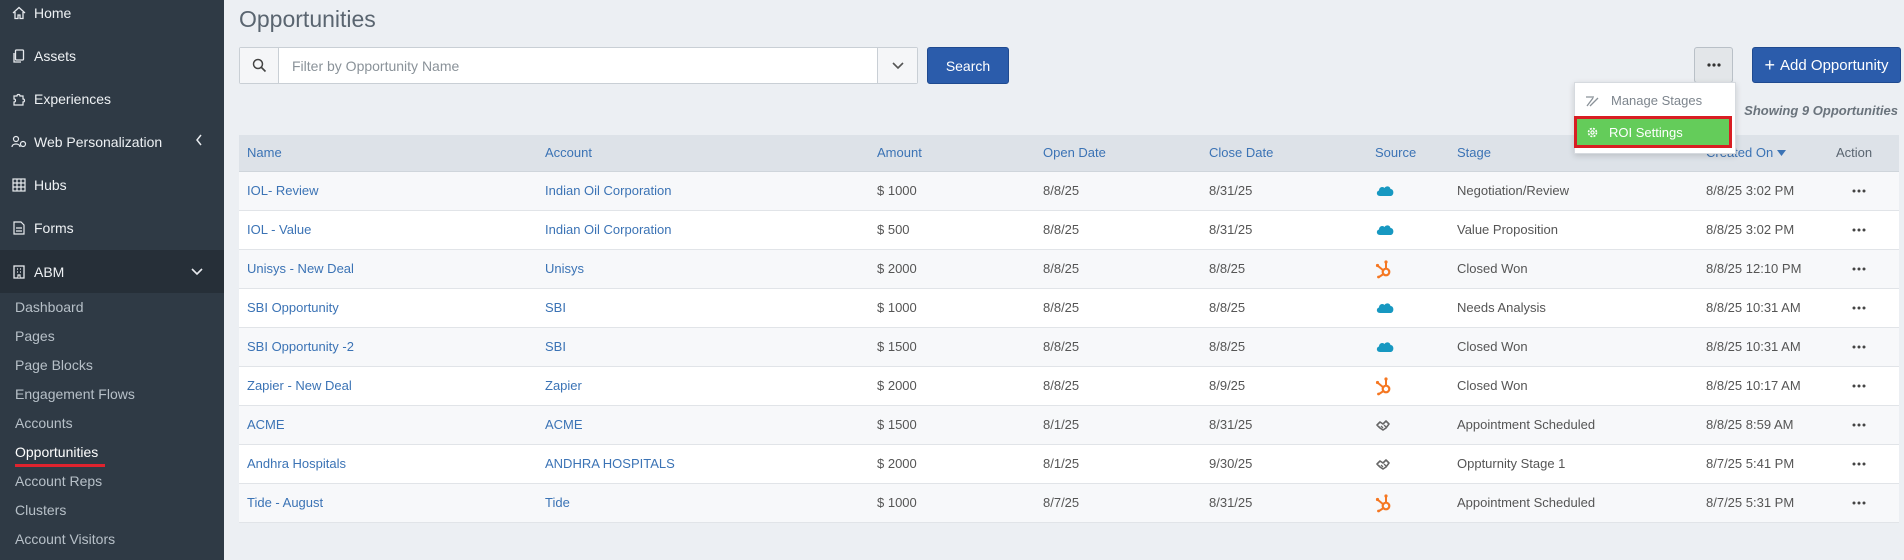  I want to click on cell-open-date: 8/8/25, so click(1061, 346).